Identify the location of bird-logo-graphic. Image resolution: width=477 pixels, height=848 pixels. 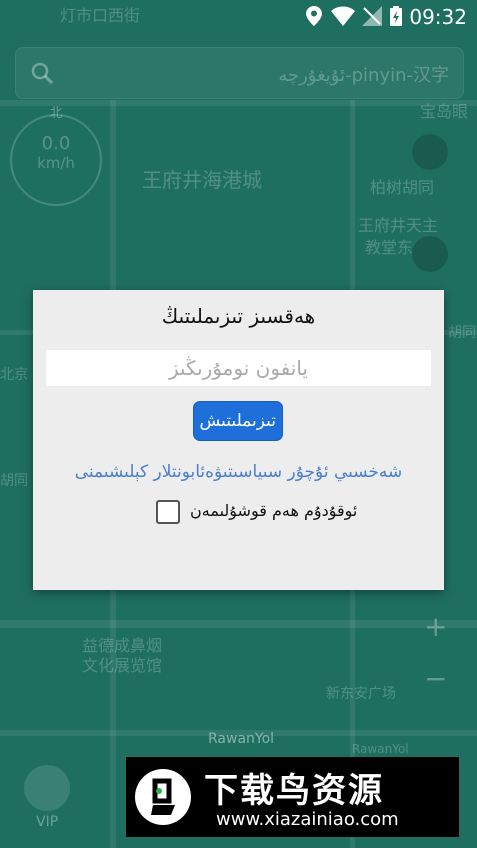
(163, 796).